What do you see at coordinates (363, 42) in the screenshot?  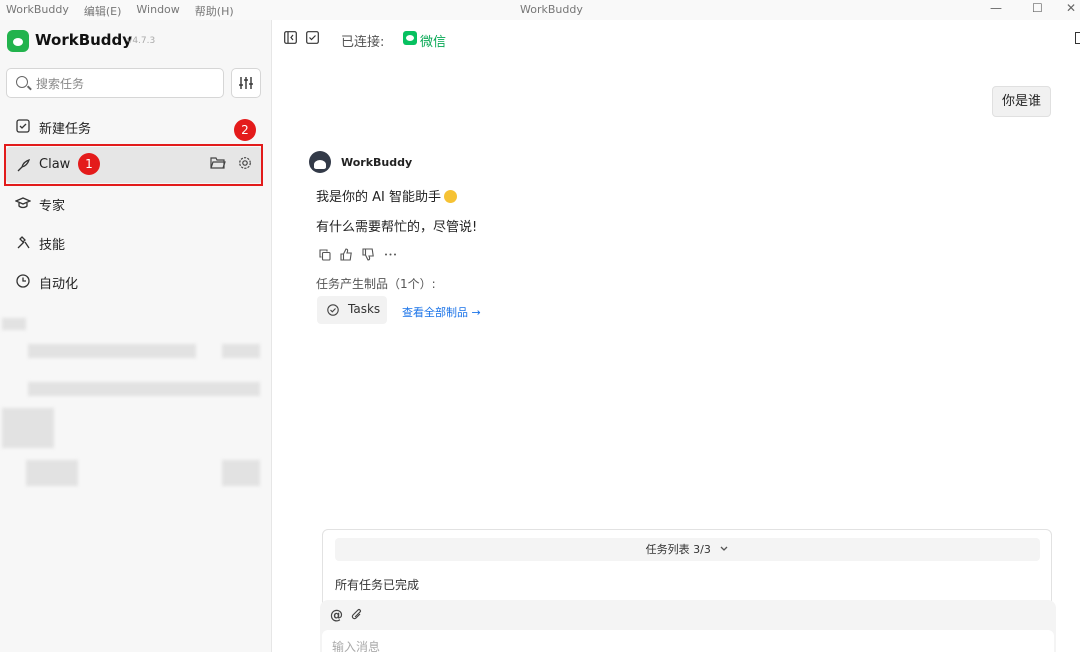 I see `connection-status-label: 已连接:` at bounding box center [363, 42].